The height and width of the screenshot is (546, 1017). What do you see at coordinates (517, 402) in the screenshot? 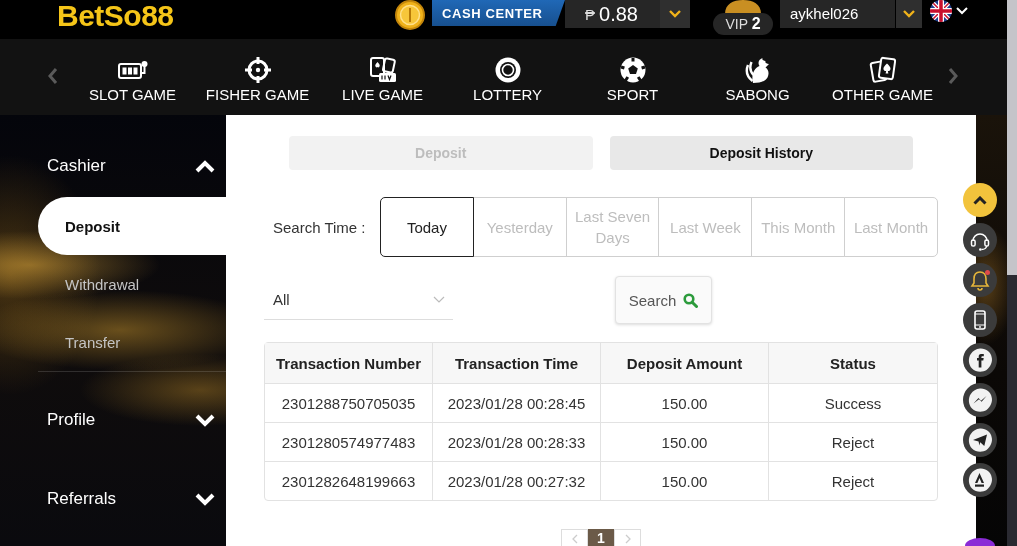
I see `table-cell: 2023/01/28 00:28:45` at bounding box center [517, 402].